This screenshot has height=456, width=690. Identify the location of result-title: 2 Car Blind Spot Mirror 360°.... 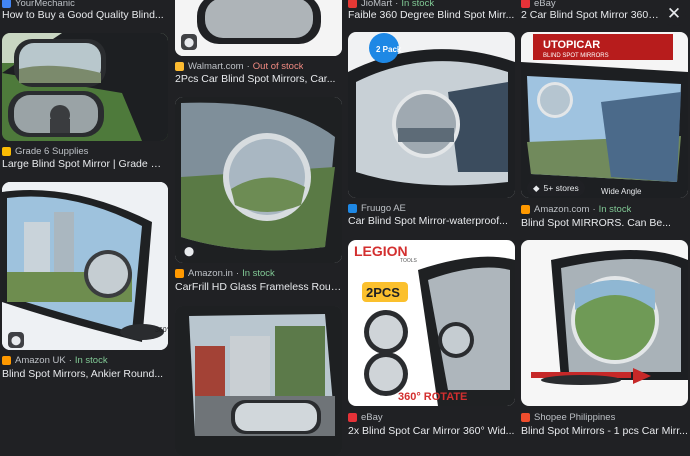
(591, 15).